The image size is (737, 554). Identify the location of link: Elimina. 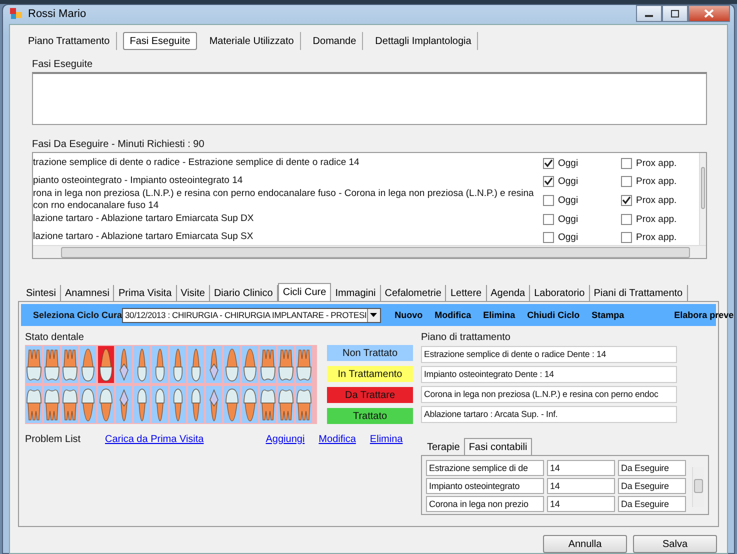
(386, 439).